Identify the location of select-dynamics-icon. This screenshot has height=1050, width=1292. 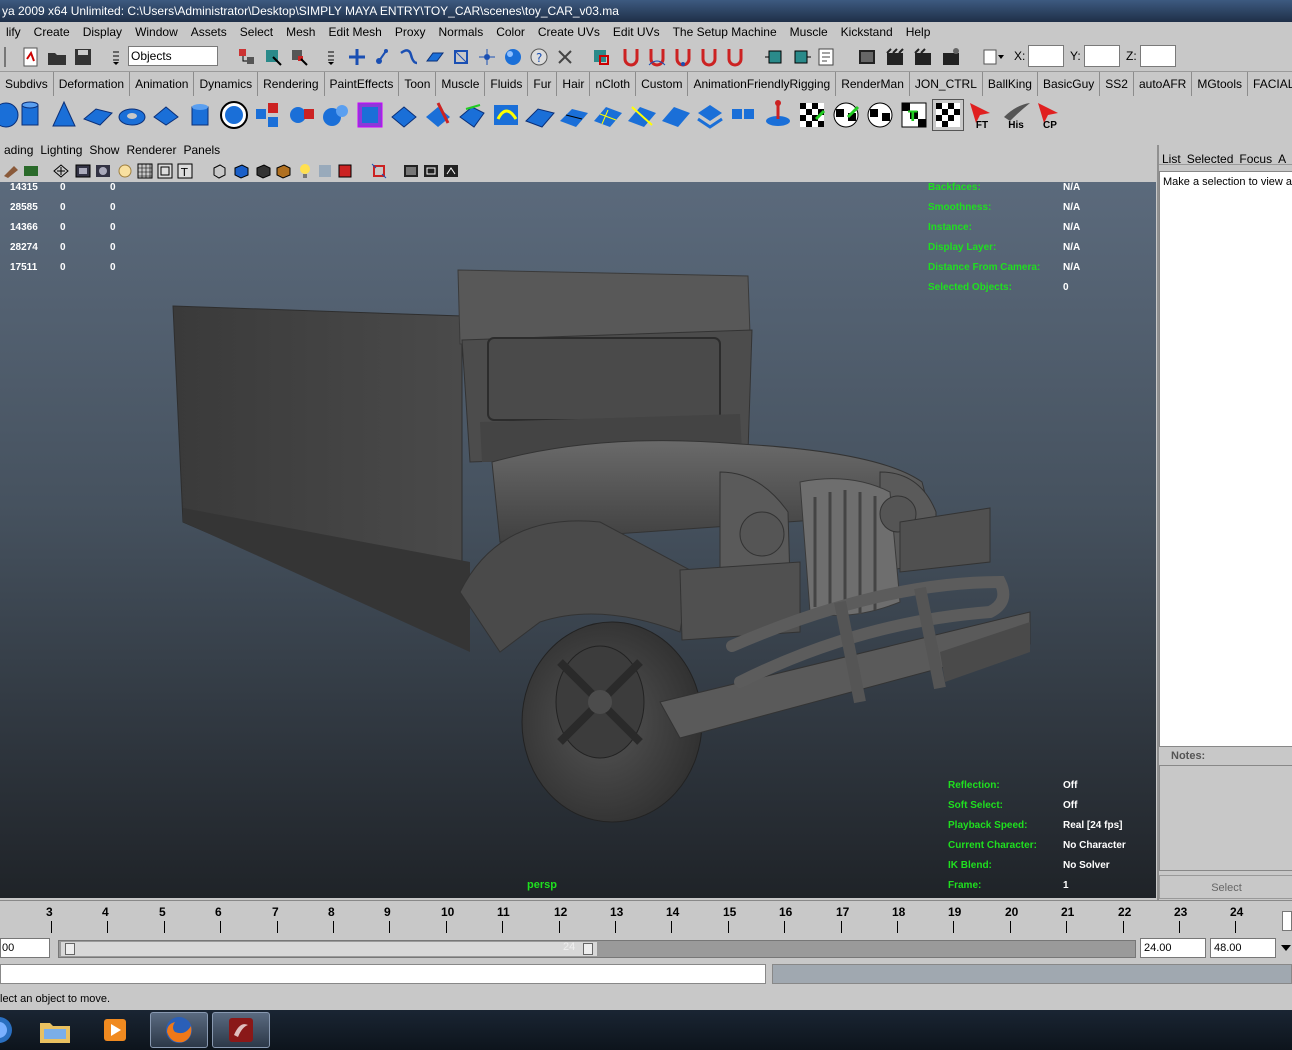
(487, 57).